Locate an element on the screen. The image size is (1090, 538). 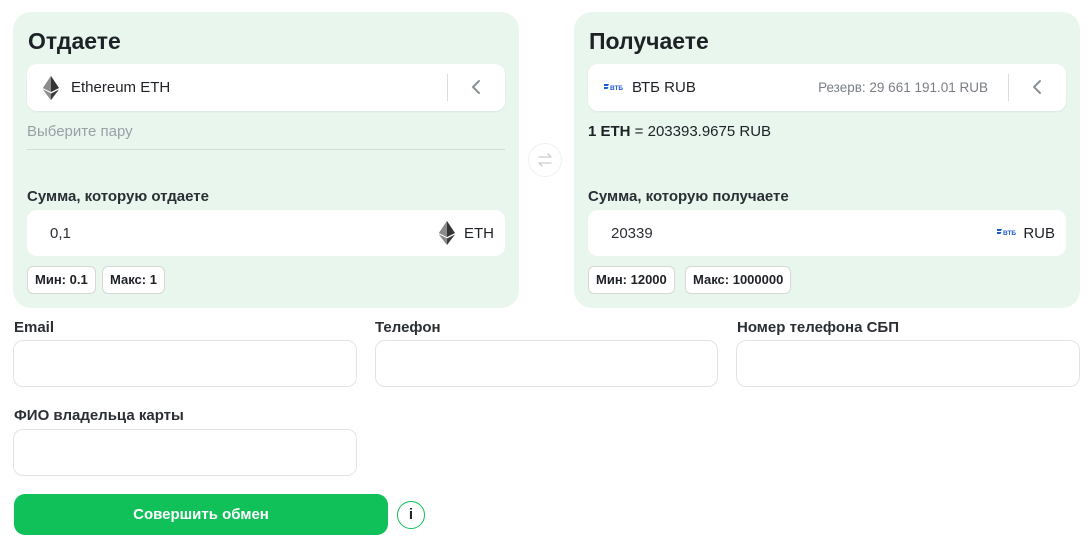
get-amount-currency: RUB is located at coordinates (1039, 233).